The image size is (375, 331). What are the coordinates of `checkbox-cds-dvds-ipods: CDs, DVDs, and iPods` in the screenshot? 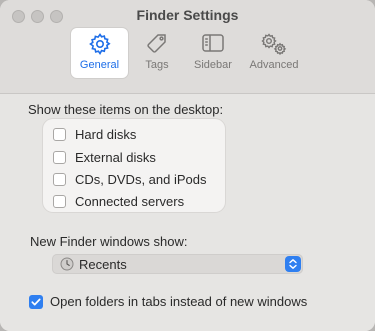 It's located at (130, 179).